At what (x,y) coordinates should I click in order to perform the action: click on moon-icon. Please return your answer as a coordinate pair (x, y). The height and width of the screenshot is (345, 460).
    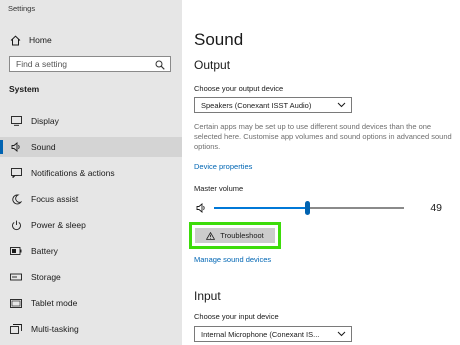
    Looking at the image, I should click on (16, 199).